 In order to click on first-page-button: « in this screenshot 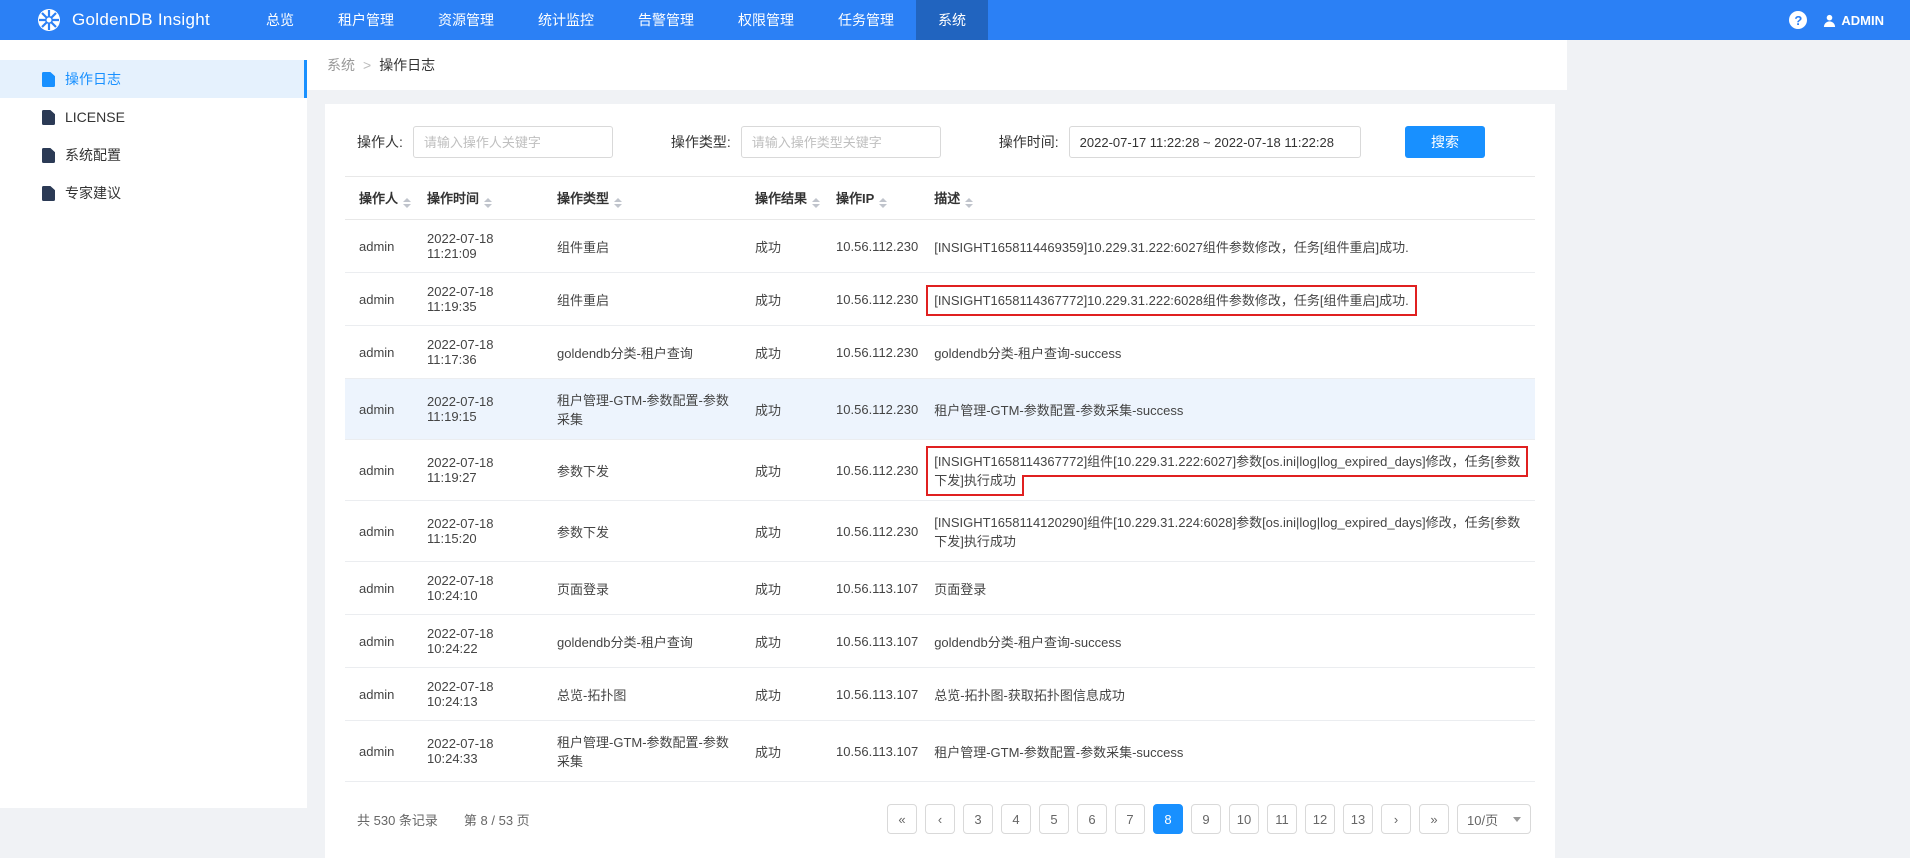, I will do `click(902, 819)`.